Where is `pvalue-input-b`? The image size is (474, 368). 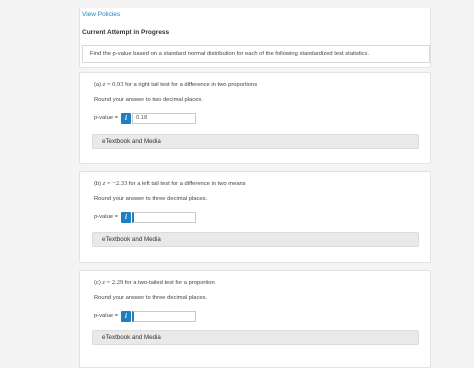 pvalue-input-b is located at coordinates (164, 217).